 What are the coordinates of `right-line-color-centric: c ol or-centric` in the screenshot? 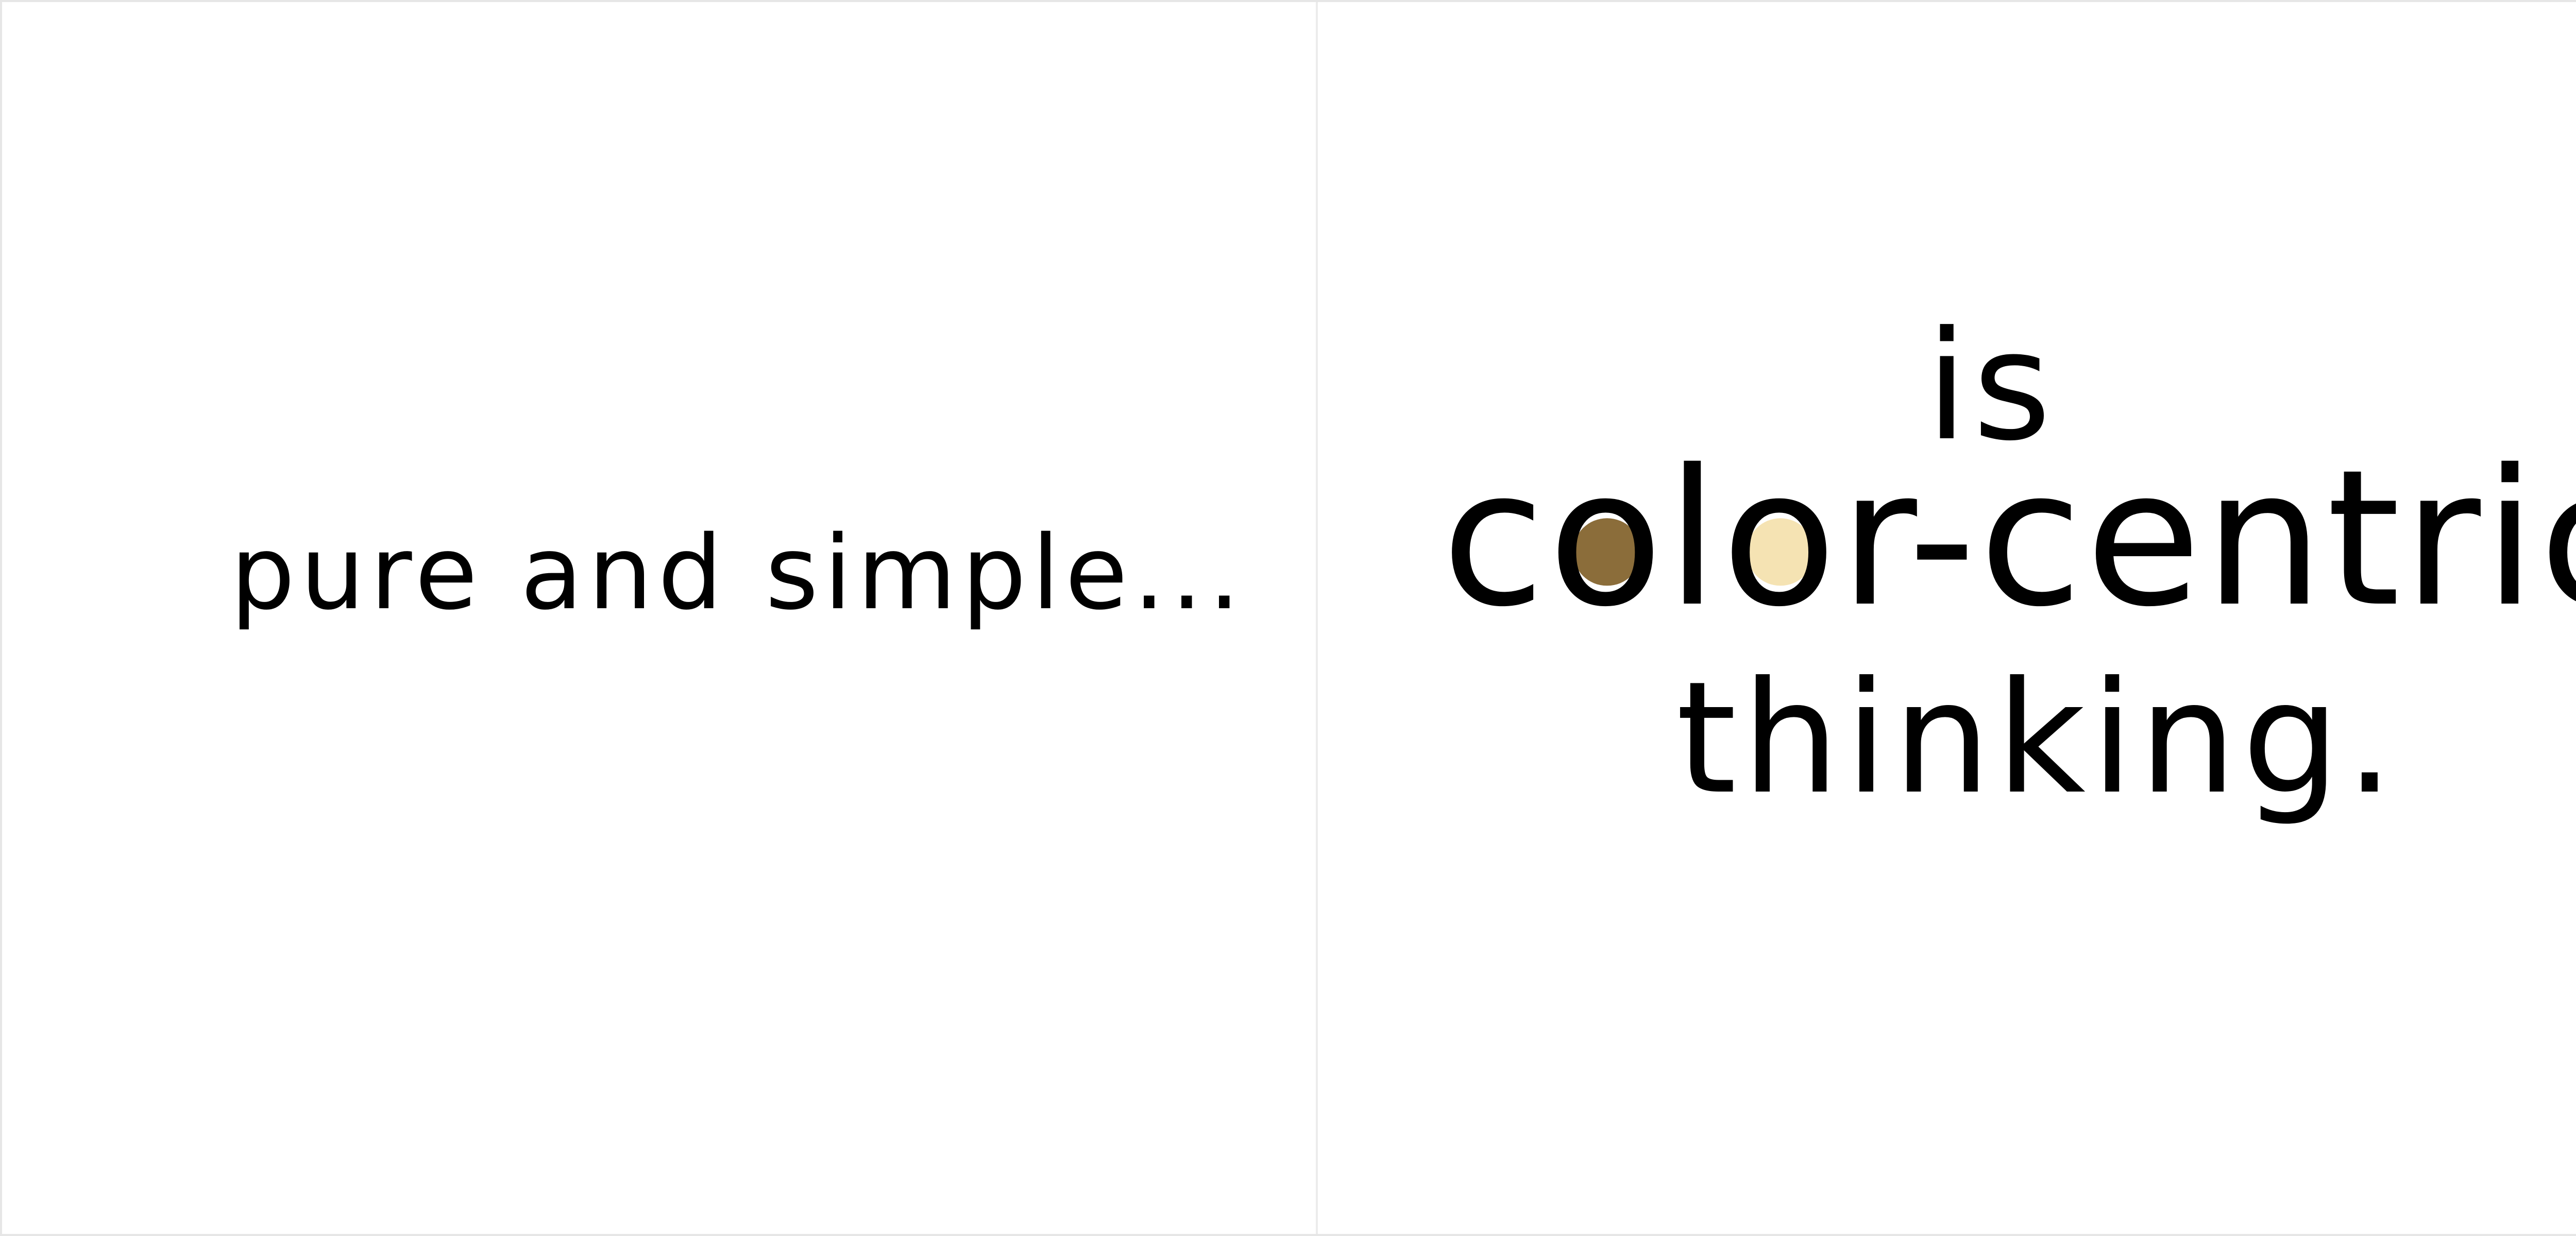 It's located at (2009, 539).